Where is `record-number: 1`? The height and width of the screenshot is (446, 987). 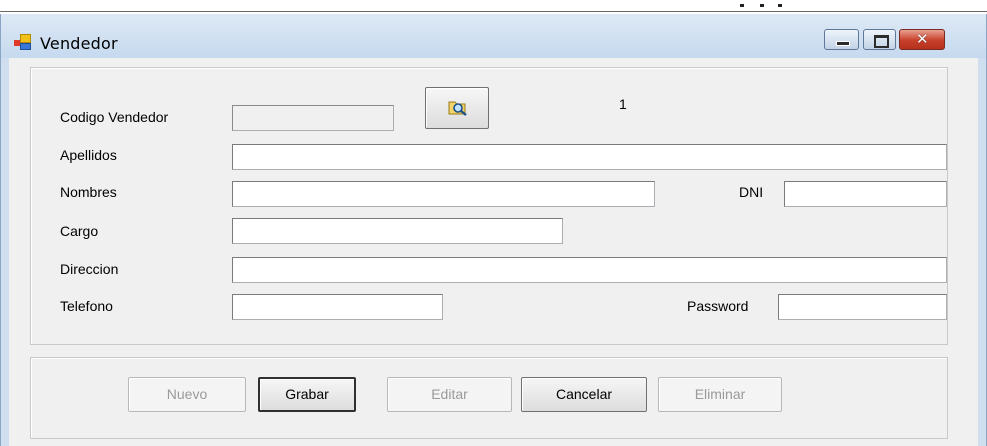 record-number: 1 is located at coordinates (623, 104).